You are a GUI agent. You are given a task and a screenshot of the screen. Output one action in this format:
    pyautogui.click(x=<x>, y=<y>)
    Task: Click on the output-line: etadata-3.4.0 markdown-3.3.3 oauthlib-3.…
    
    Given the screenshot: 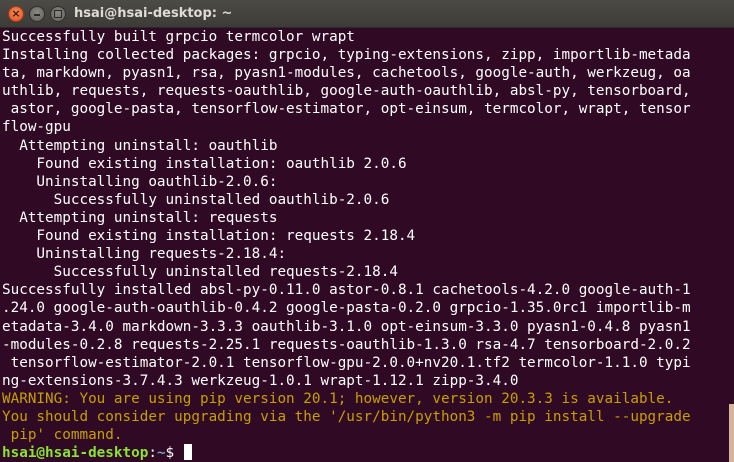 What is the action you would take?
    pyautogui.click(x=346, y=326)
    